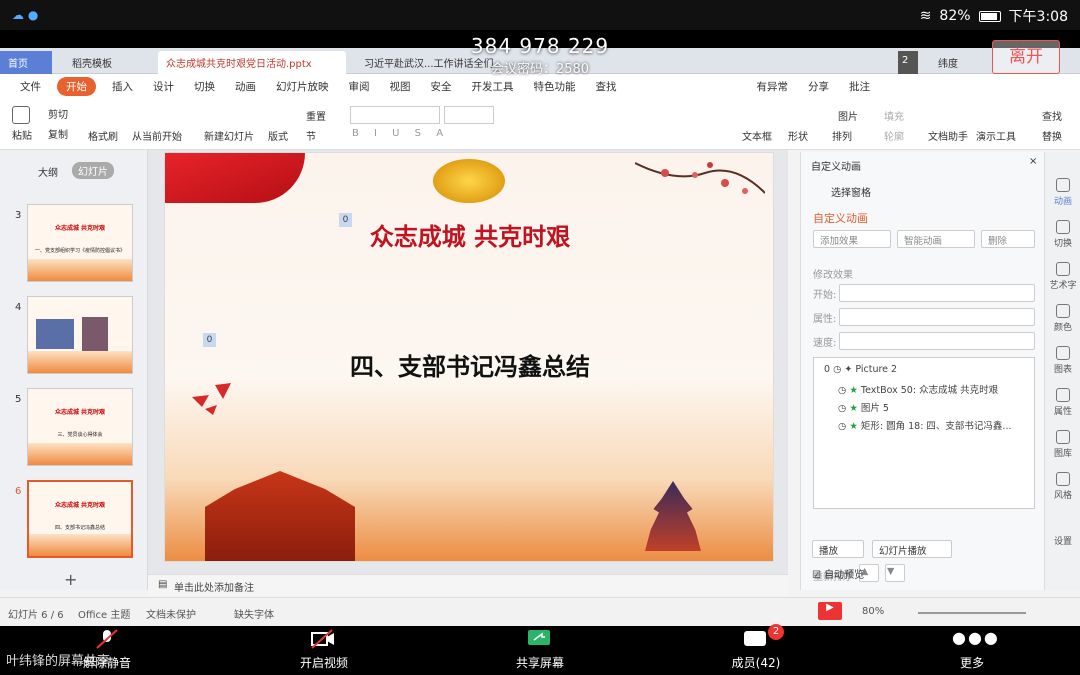 This screenshot has height=675, width=1080. Describe the element at coordinates (948, 135) in the screenshot. I see `doc-helper-button: 文档助手` at that location.